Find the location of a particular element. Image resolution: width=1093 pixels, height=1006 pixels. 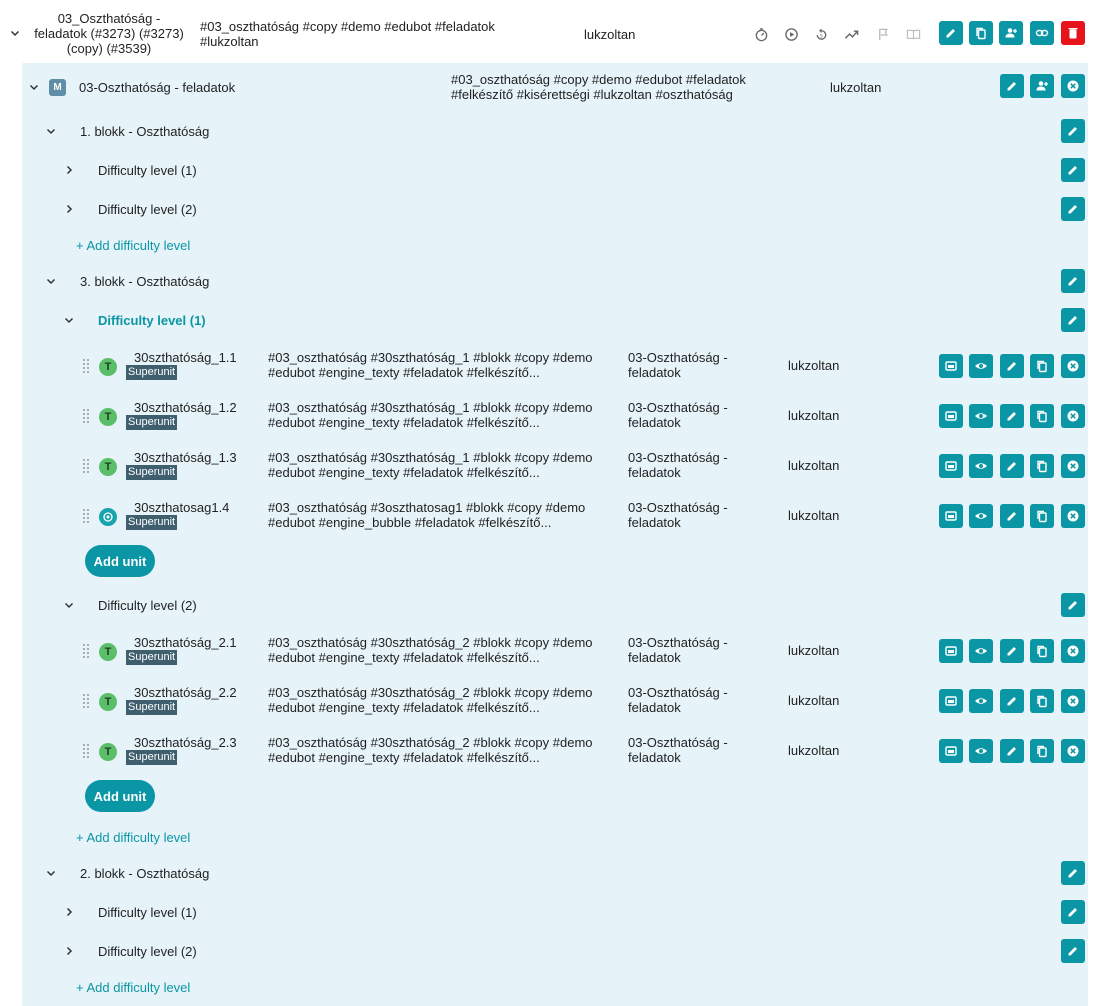

block-title: 2. blokk - Oszthatóság is located at coordinates (144, 873).